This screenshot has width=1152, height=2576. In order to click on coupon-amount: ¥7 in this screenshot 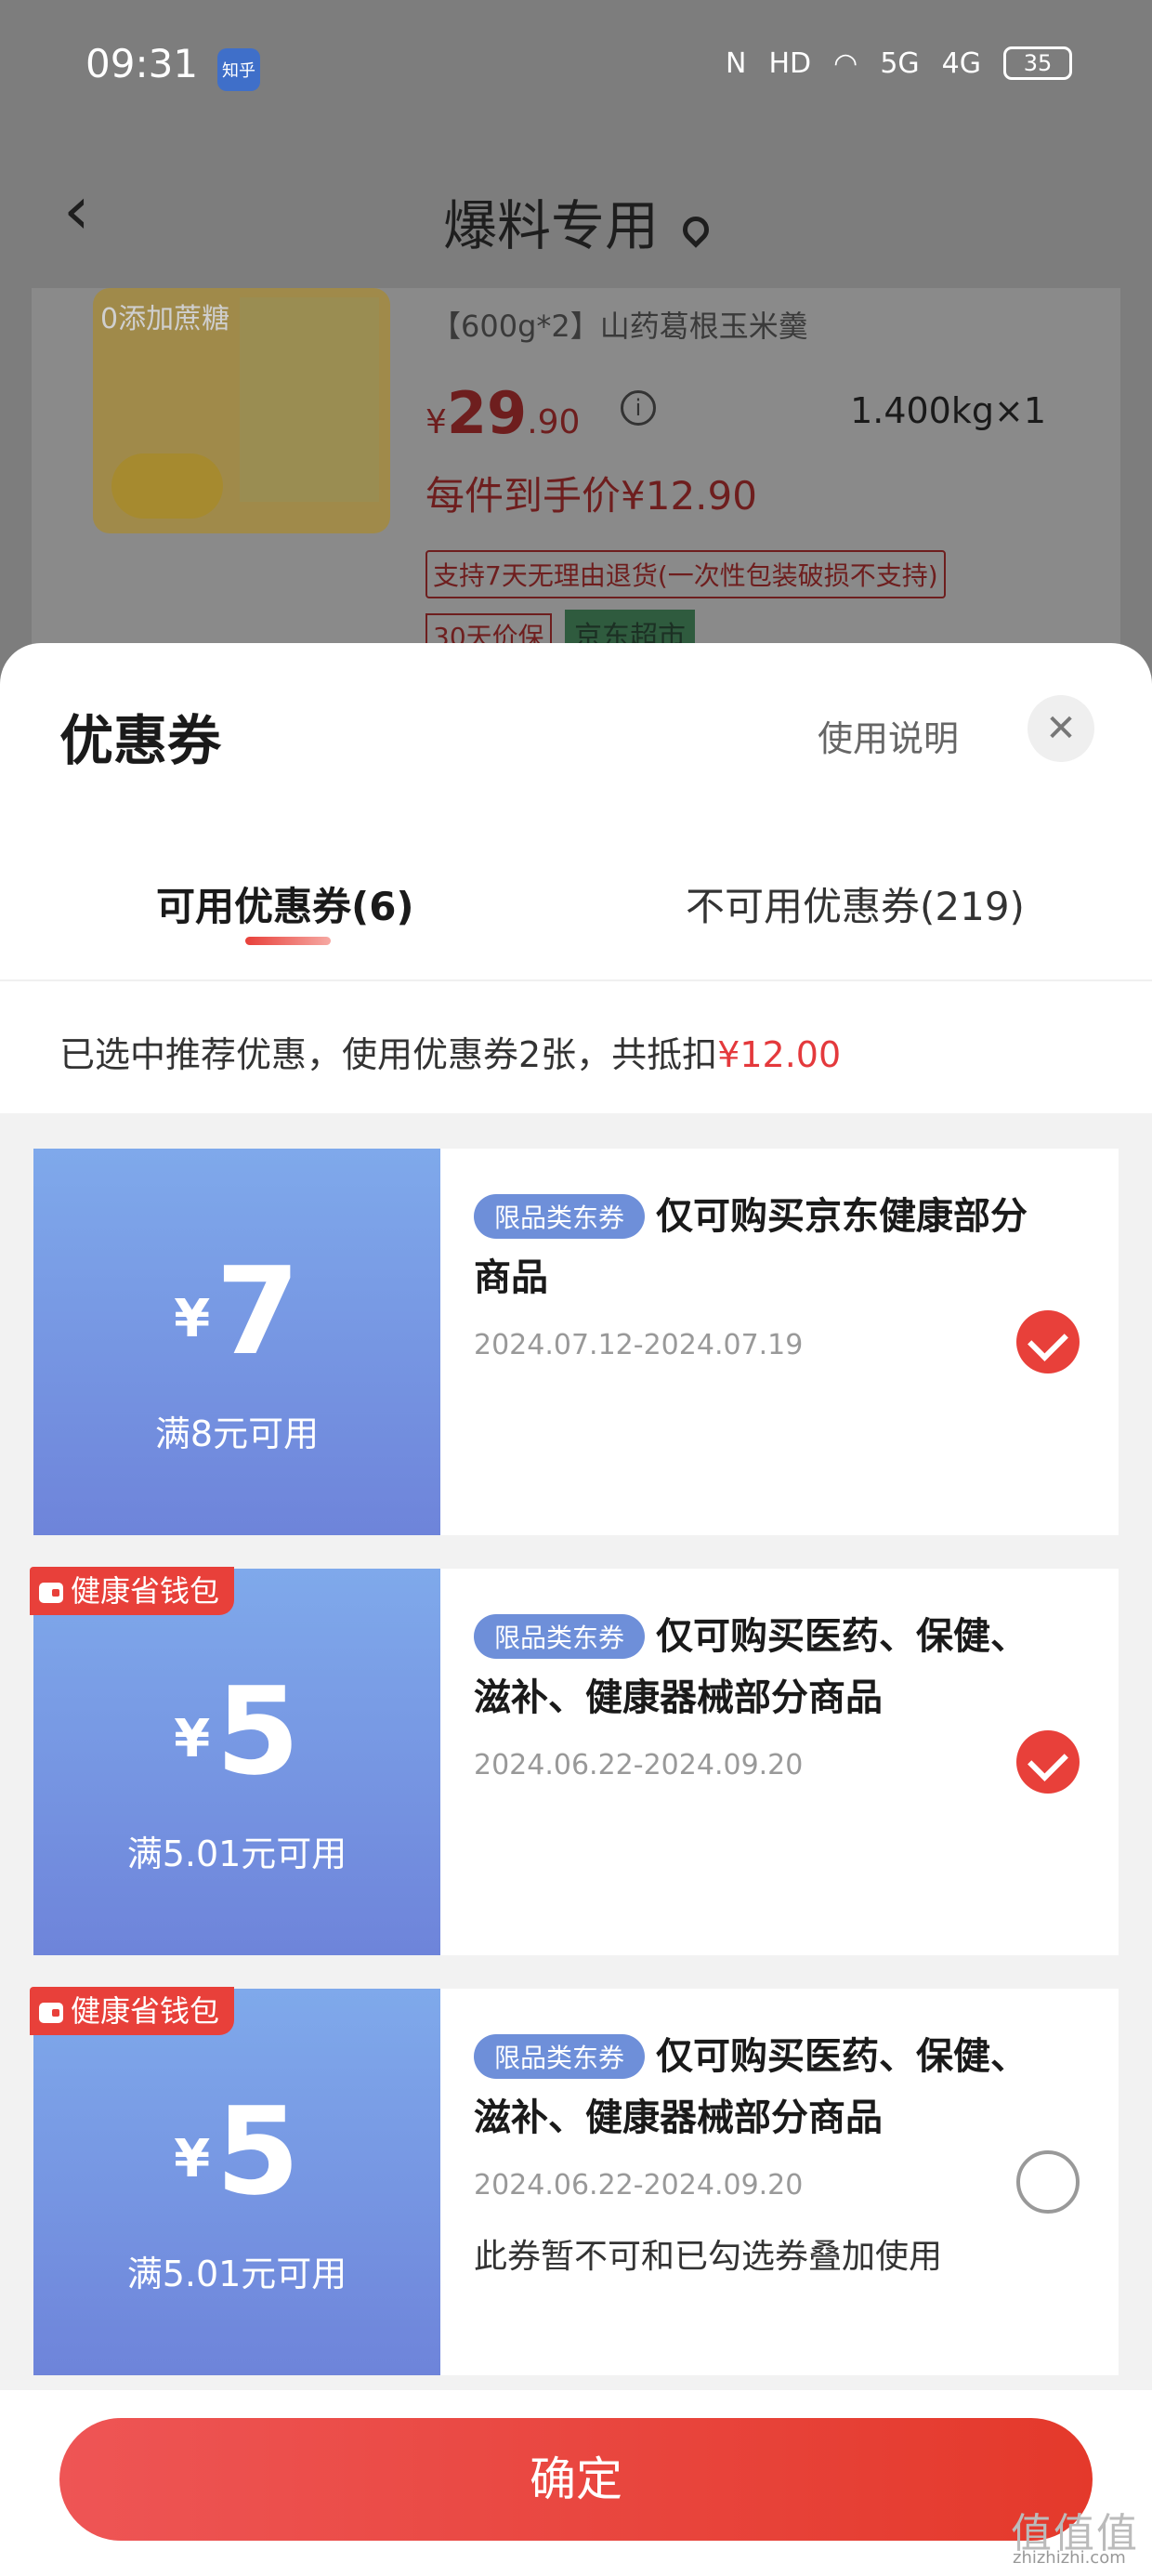, I will do `click(237, 1311)`.